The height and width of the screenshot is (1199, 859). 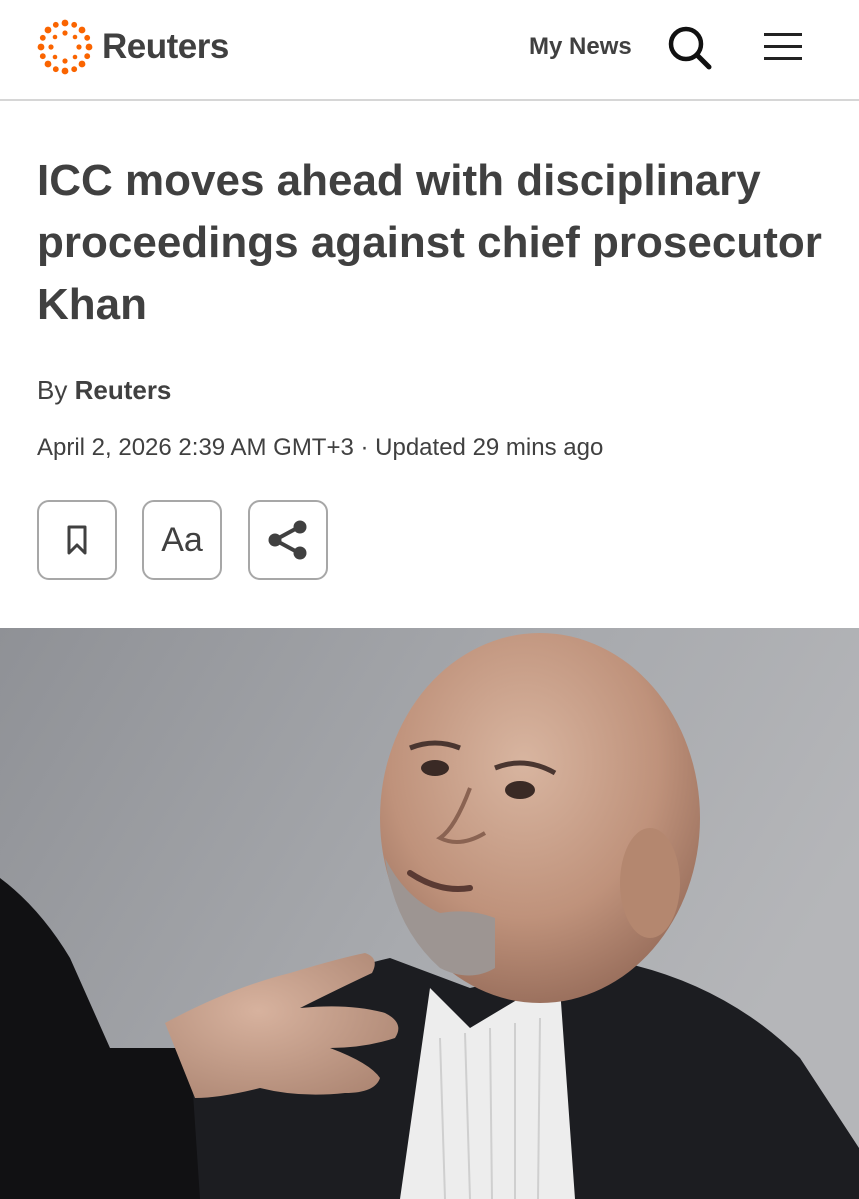 I want to click on hamburger-menu-icon, so click(x=783, y=46).